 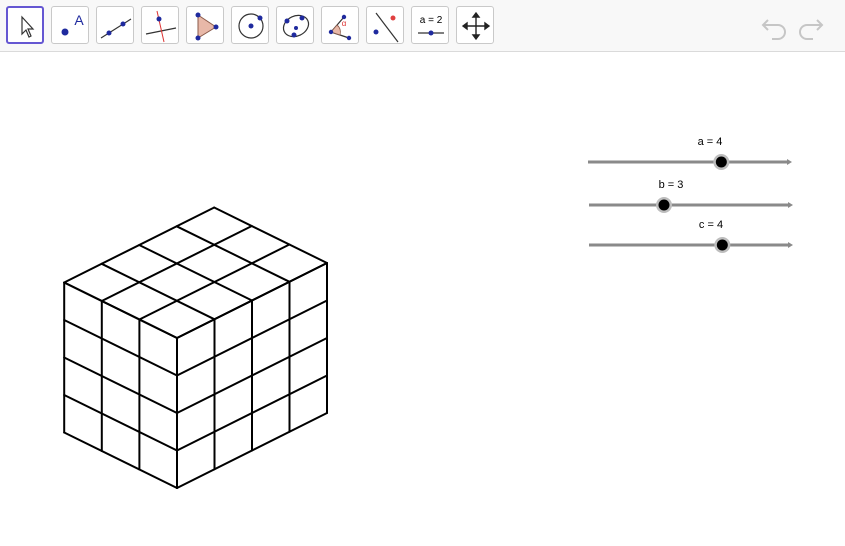 What do you see at coordinates (28, 26) in the screenshot?
I see `pointer-arrow-icon` at bounding box center [28, 26].